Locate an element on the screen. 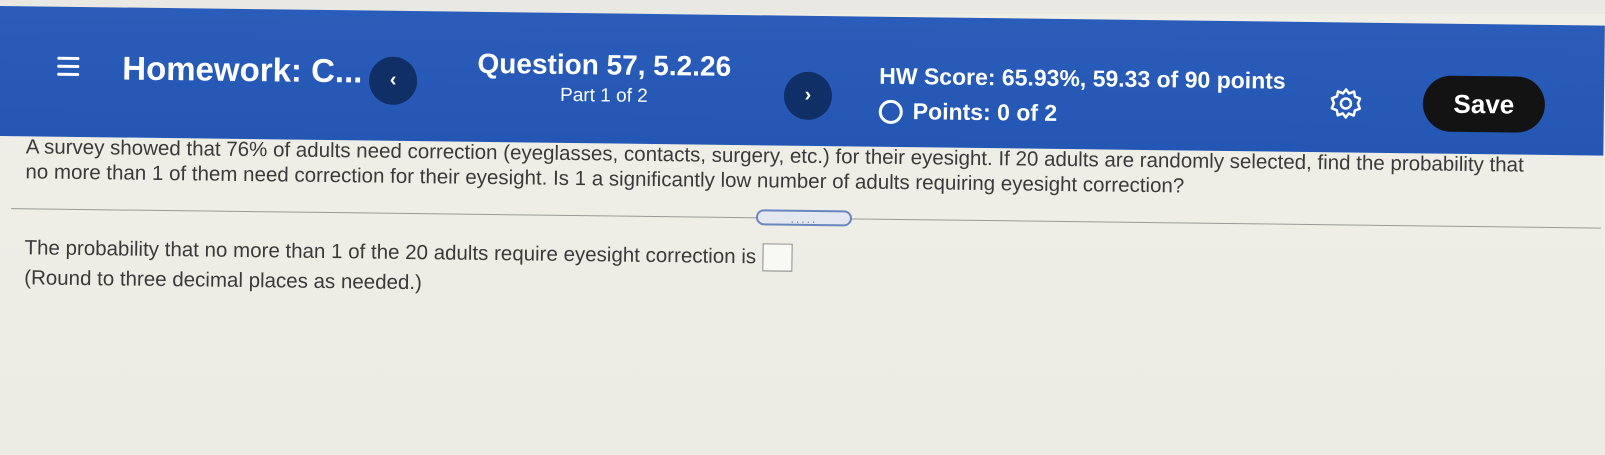 This screenshot has width=1605, height=455. points-status: Points: 0 of 2 is located at coordinates (1082, 114).